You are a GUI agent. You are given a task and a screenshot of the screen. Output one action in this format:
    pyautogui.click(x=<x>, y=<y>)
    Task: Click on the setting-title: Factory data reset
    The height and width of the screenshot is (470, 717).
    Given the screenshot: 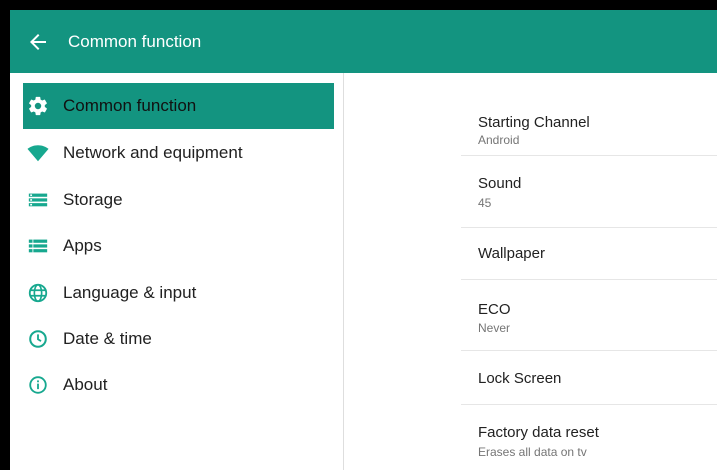 What is the action you would take?
    pyautogui.click(x=538, y=432)
    